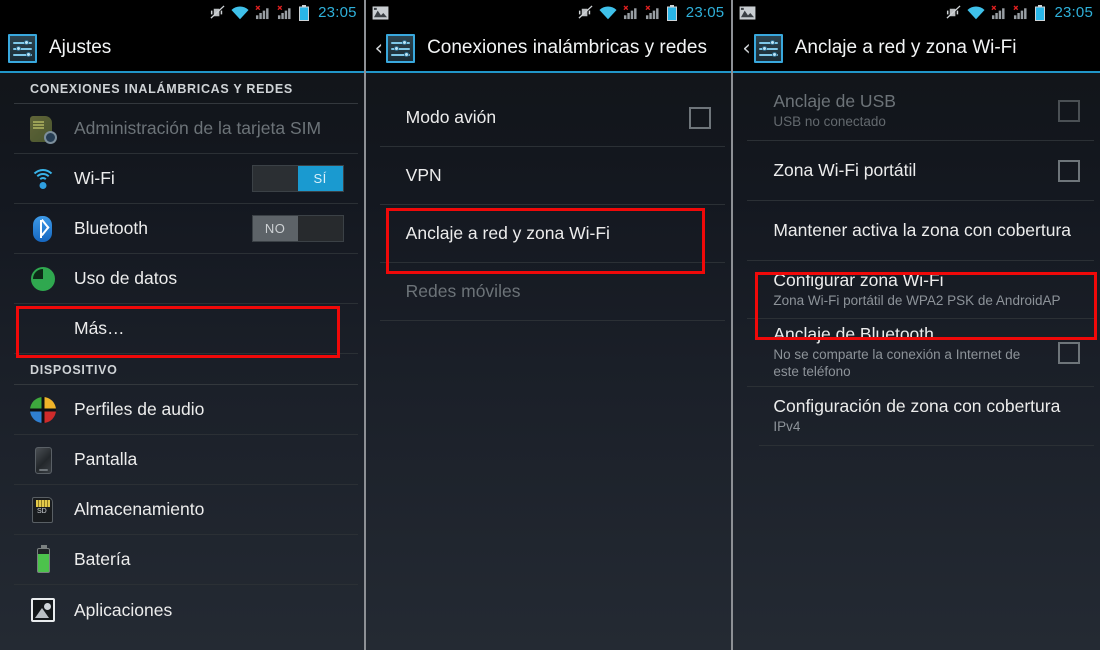 This screenshot has height=650, width=1100. Describe the element at coordinates (94, 178) in the screenshot. I see `list-item-label: Wi-Fi` at that location.